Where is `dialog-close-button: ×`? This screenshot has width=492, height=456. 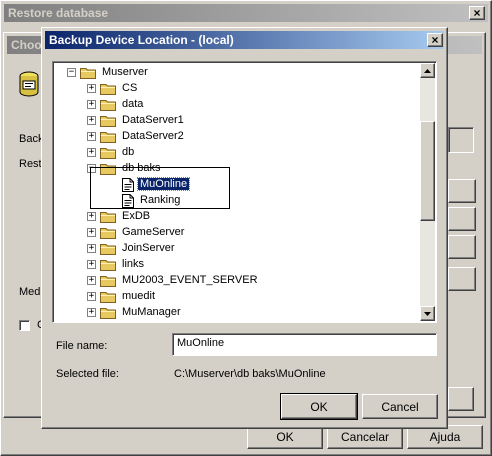
dialog-close-button: × is located at coordinates (435, 40).